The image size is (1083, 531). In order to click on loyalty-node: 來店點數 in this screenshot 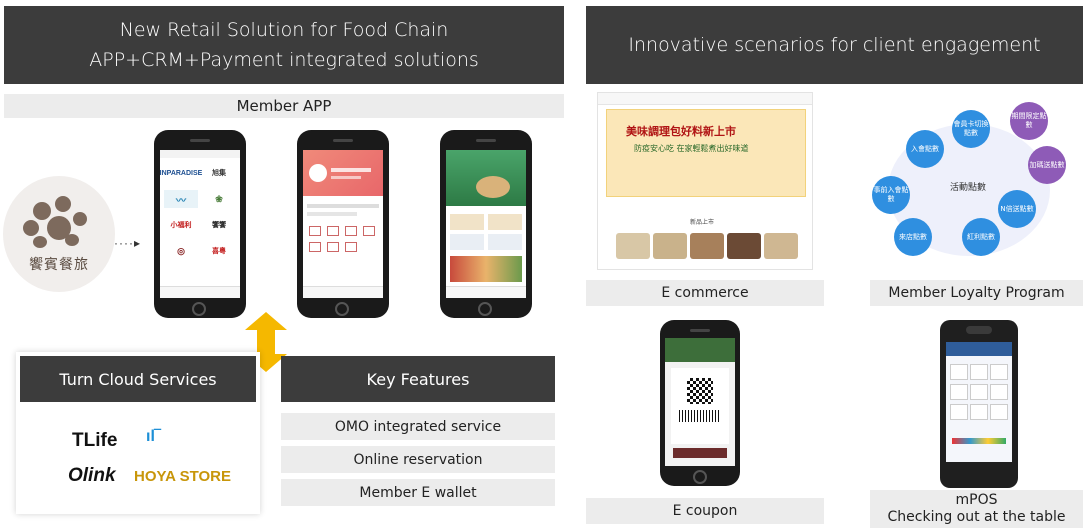, I will do `click(913, 237)`.